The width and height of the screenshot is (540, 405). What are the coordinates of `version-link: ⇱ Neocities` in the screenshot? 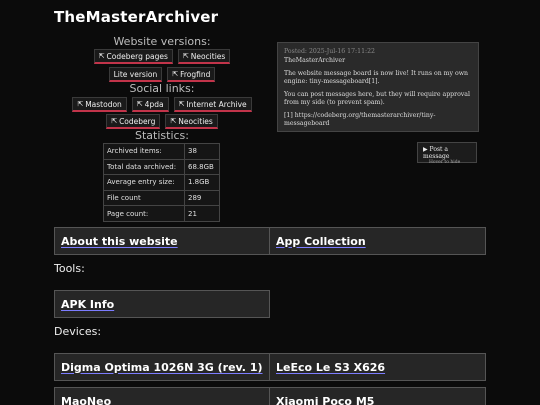 It's located at (204, 56).